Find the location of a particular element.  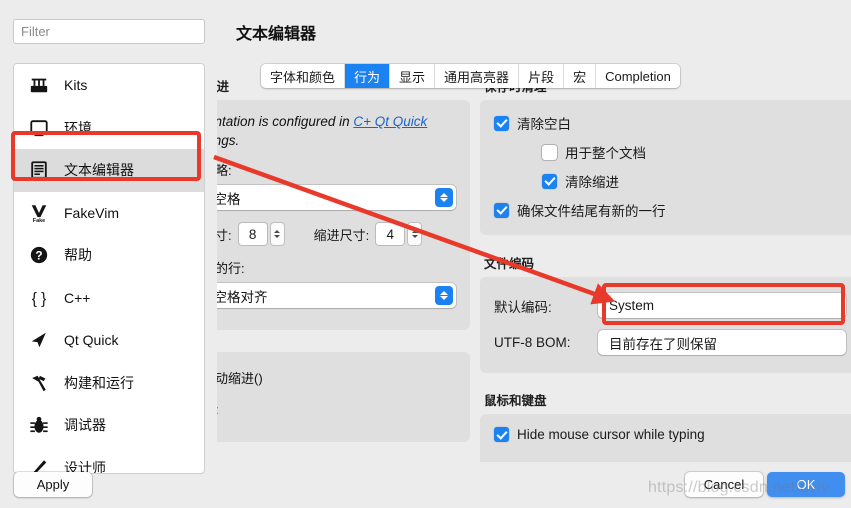

sidebar-item-label: 调试器 is located at coordinates (85, 425).